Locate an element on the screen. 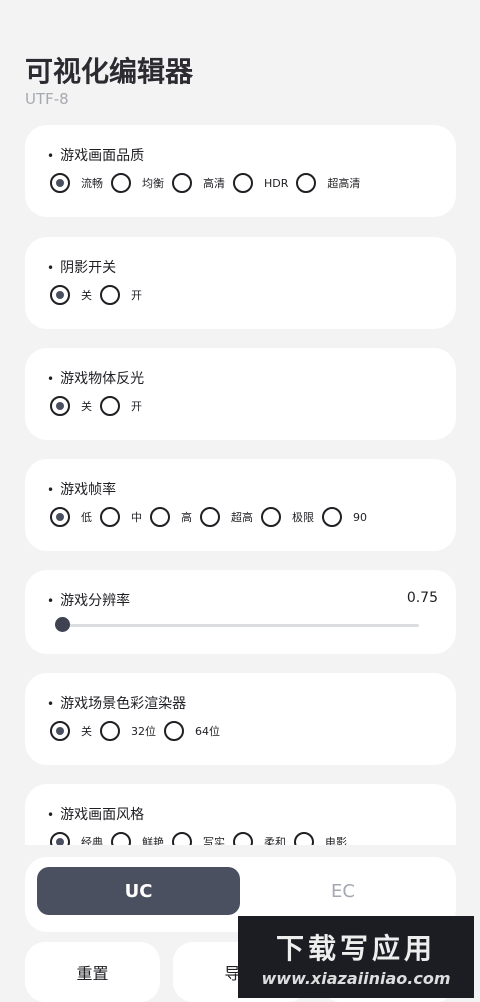 The width and height of the screenshot is (480, 1002). radio-option: 中 is located at coordinates (121, 517).